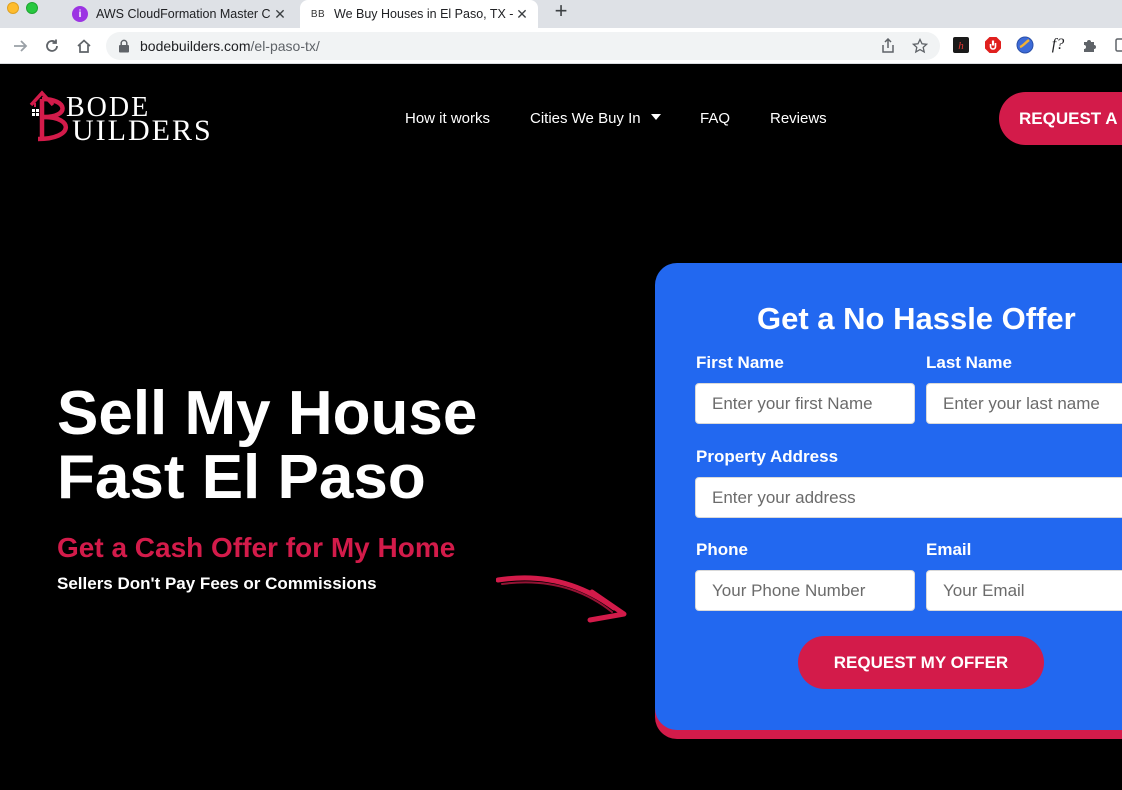 The height and width of the screenshot is (790, 1122). I want to click on reload-icon, so click(52, 46).